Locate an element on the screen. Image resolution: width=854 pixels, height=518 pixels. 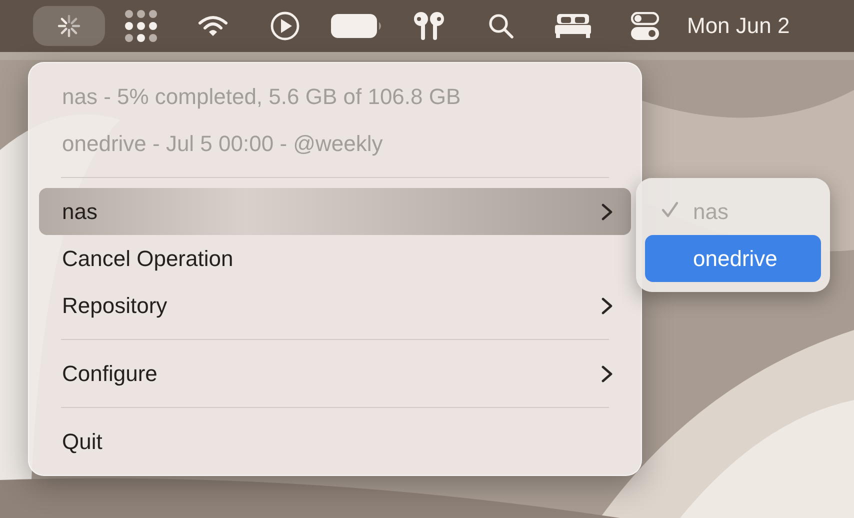
menu-bar-item is located at coordinates (69, 26).